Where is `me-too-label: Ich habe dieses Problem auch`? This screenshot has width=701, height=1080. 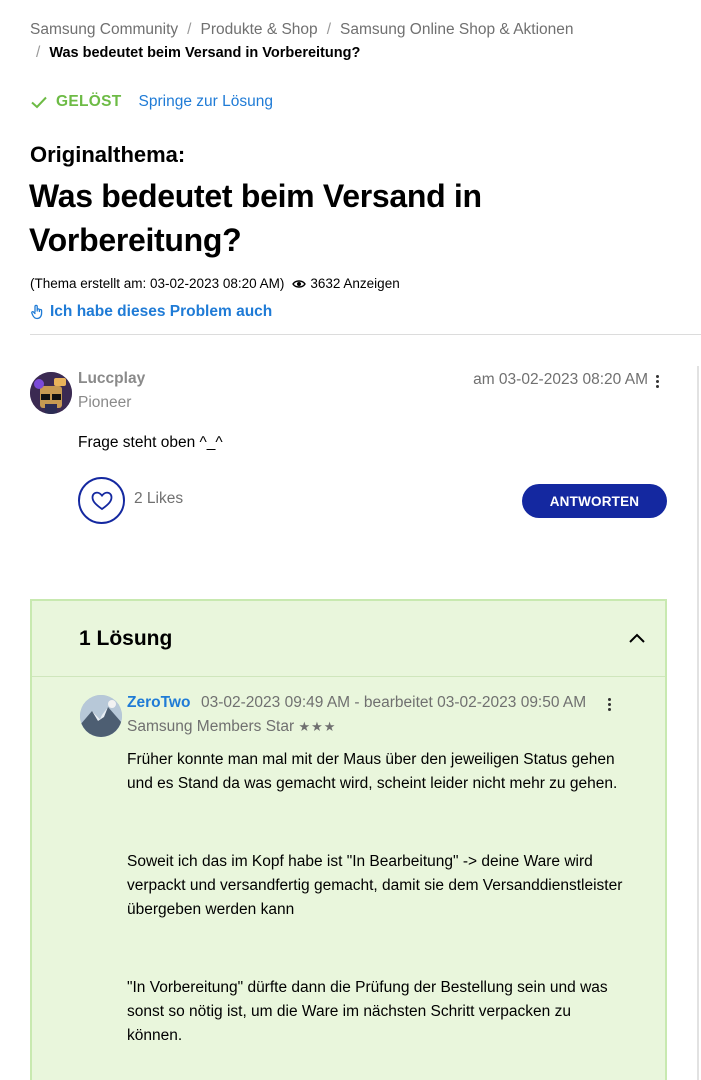
me-too-label: Ich habe dieses Problem auch is located at coordinates (161, 311).